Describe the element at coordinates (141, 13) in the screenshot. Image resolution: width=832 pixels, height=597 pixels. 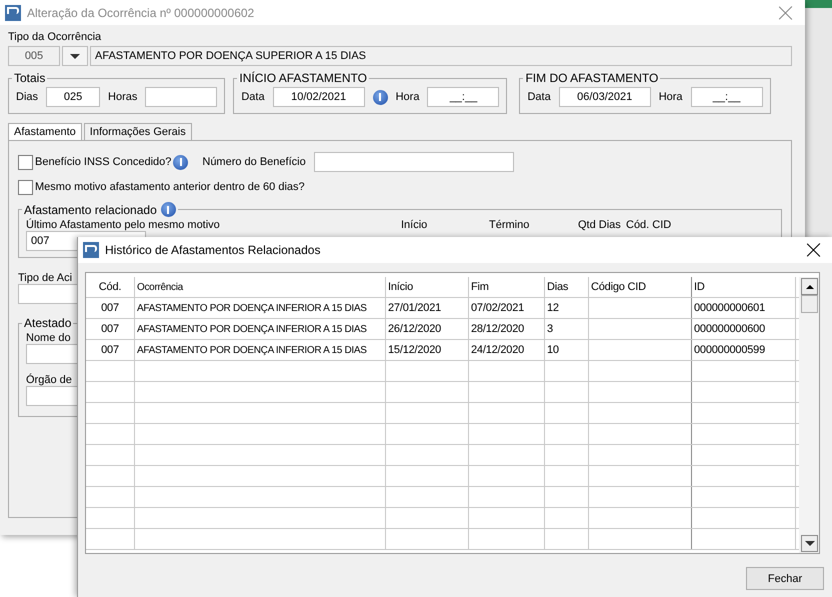
I see `window-title: Alteração da Ocorrência nº 000000000602` at that location.